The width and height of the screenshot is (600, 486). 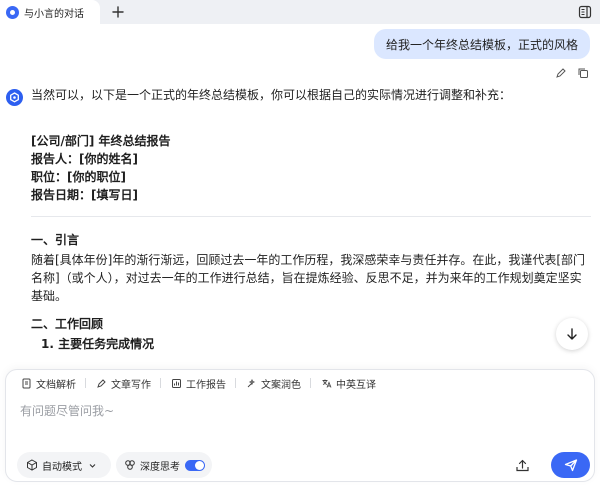 I want to click on answer-intro: 当然可以，以下是一个正式的年终总结模板，你可以根据自己的实际情况进行调整和补充：, so click(x=271, y=95).